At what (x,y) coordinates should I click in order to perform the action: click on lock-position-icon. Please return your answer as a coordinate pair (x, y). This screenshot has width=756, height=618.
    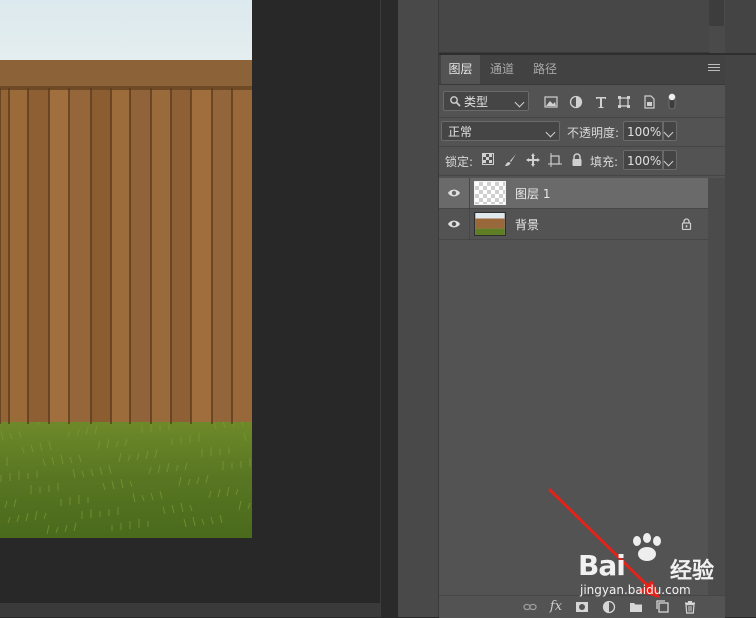
    Looking at the image, I should click on (533, 160).